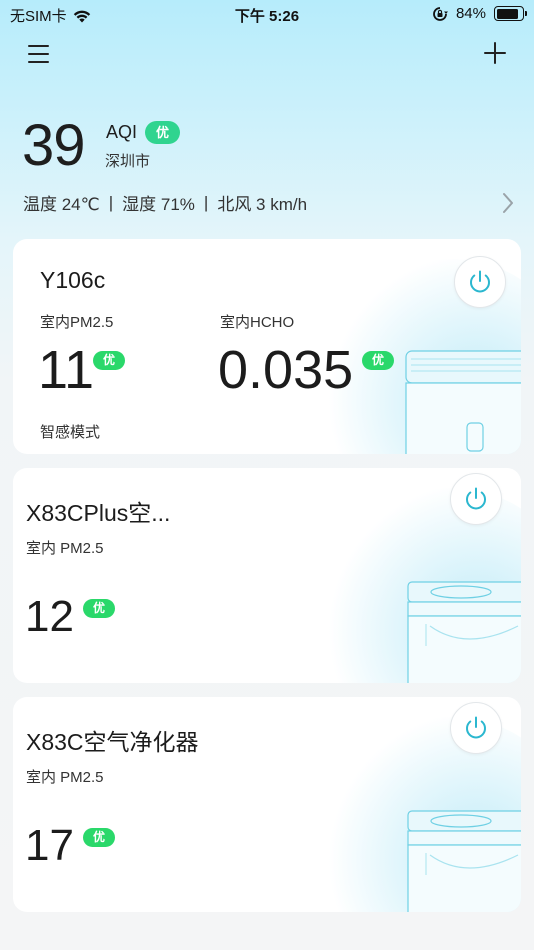 Image resolution: width=534 pixels, height=950 pixels. I want to click on battery-percent: 84%, so click(470, 13).